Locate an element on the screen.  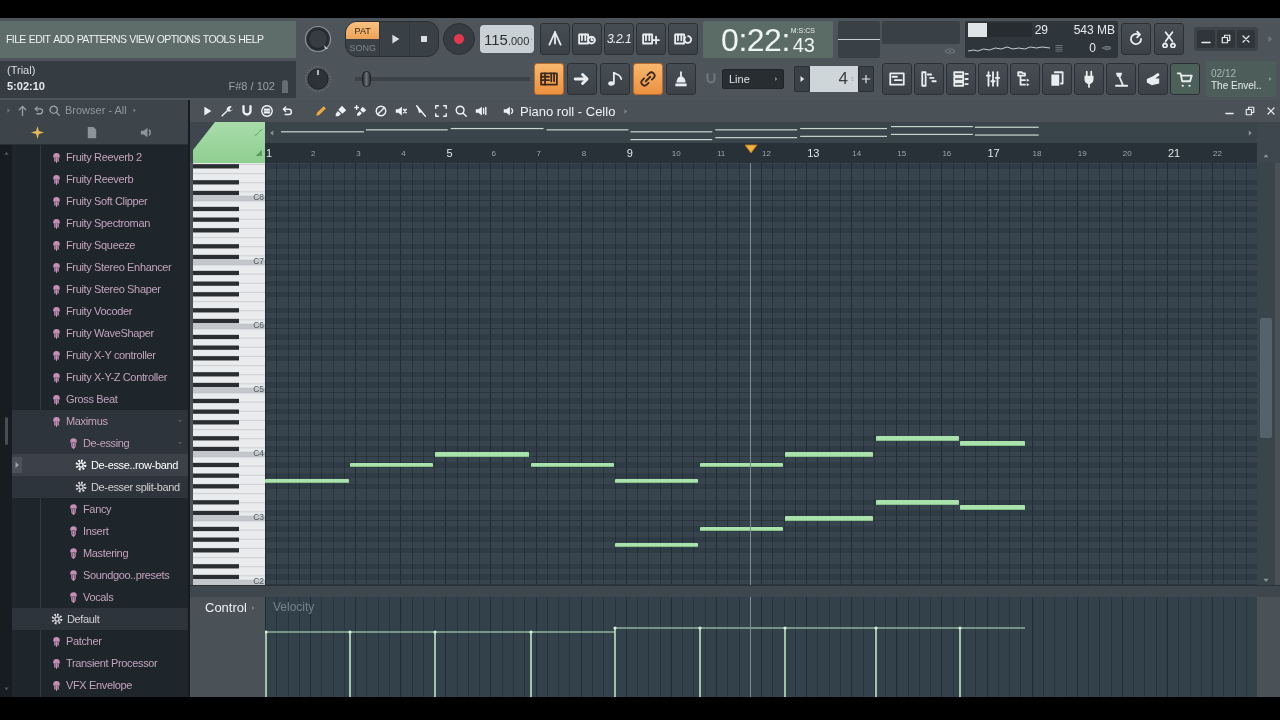
sparkle-brush-icon is located at coordinates (361, 111).